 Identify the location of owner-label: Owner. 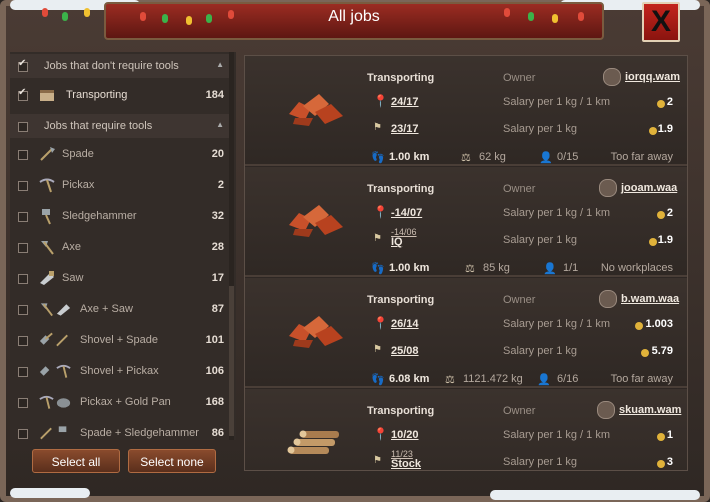
(519, 78).